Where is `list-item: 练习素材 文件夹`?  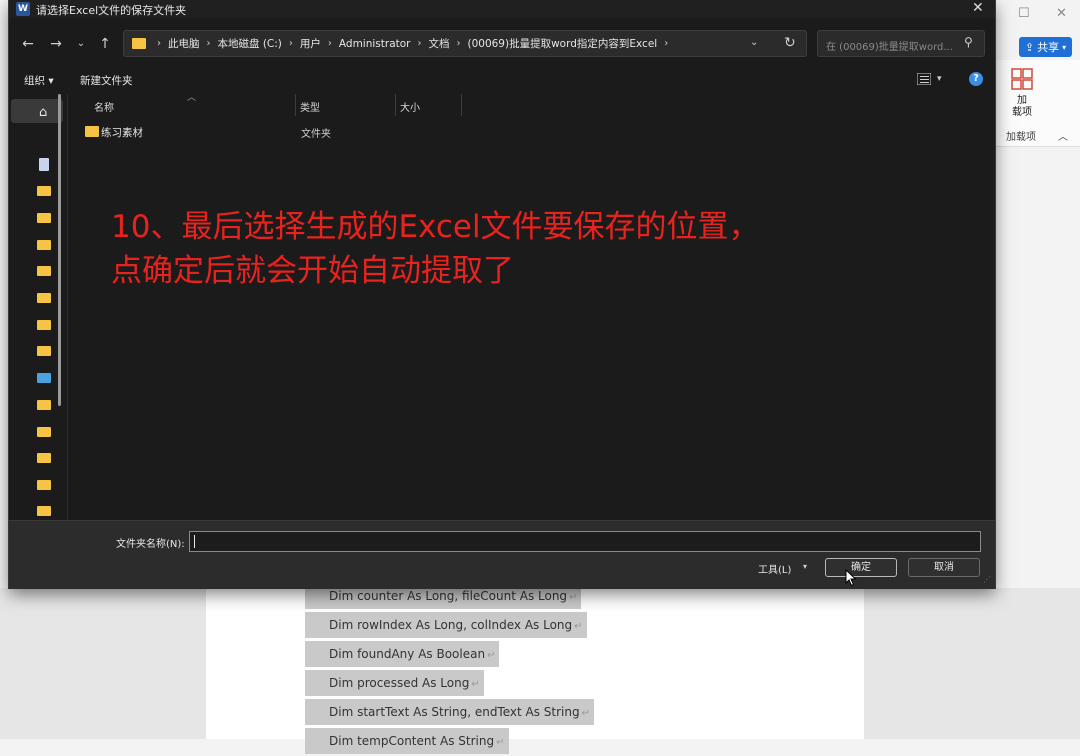 list-item: 练习素材 文件夹 is located at coordinates (277, 132).